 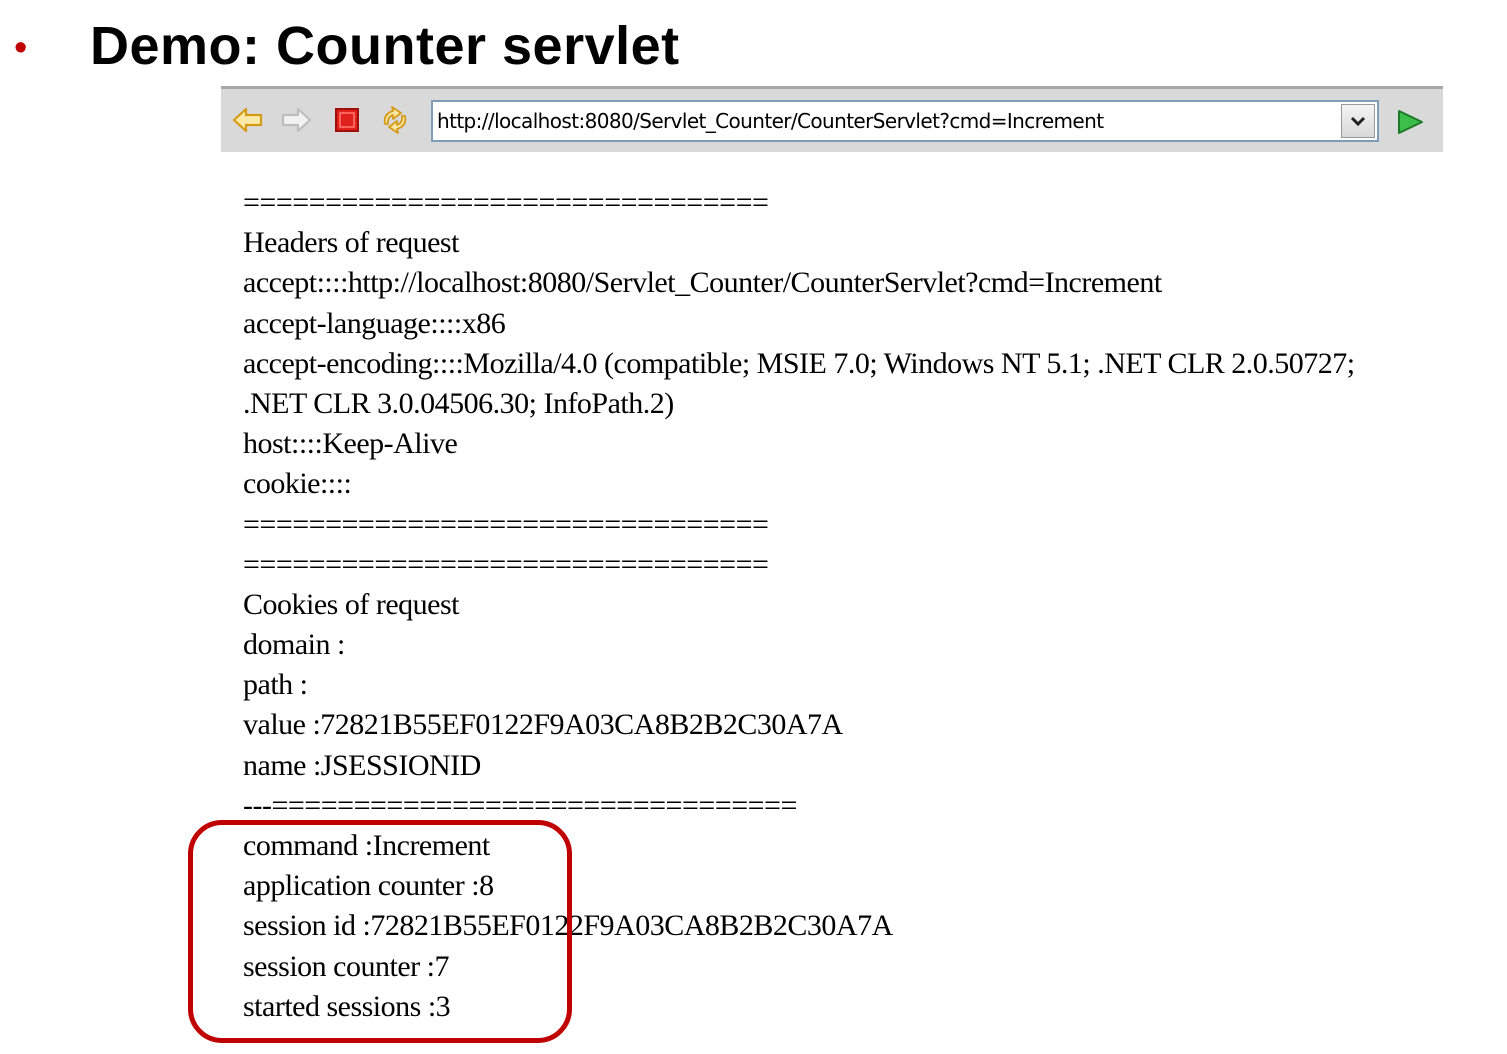 What do you see at coordinates (275, 685) in the screenshot?
I see `cookie-path: path :` at bounding box center [275, 685].